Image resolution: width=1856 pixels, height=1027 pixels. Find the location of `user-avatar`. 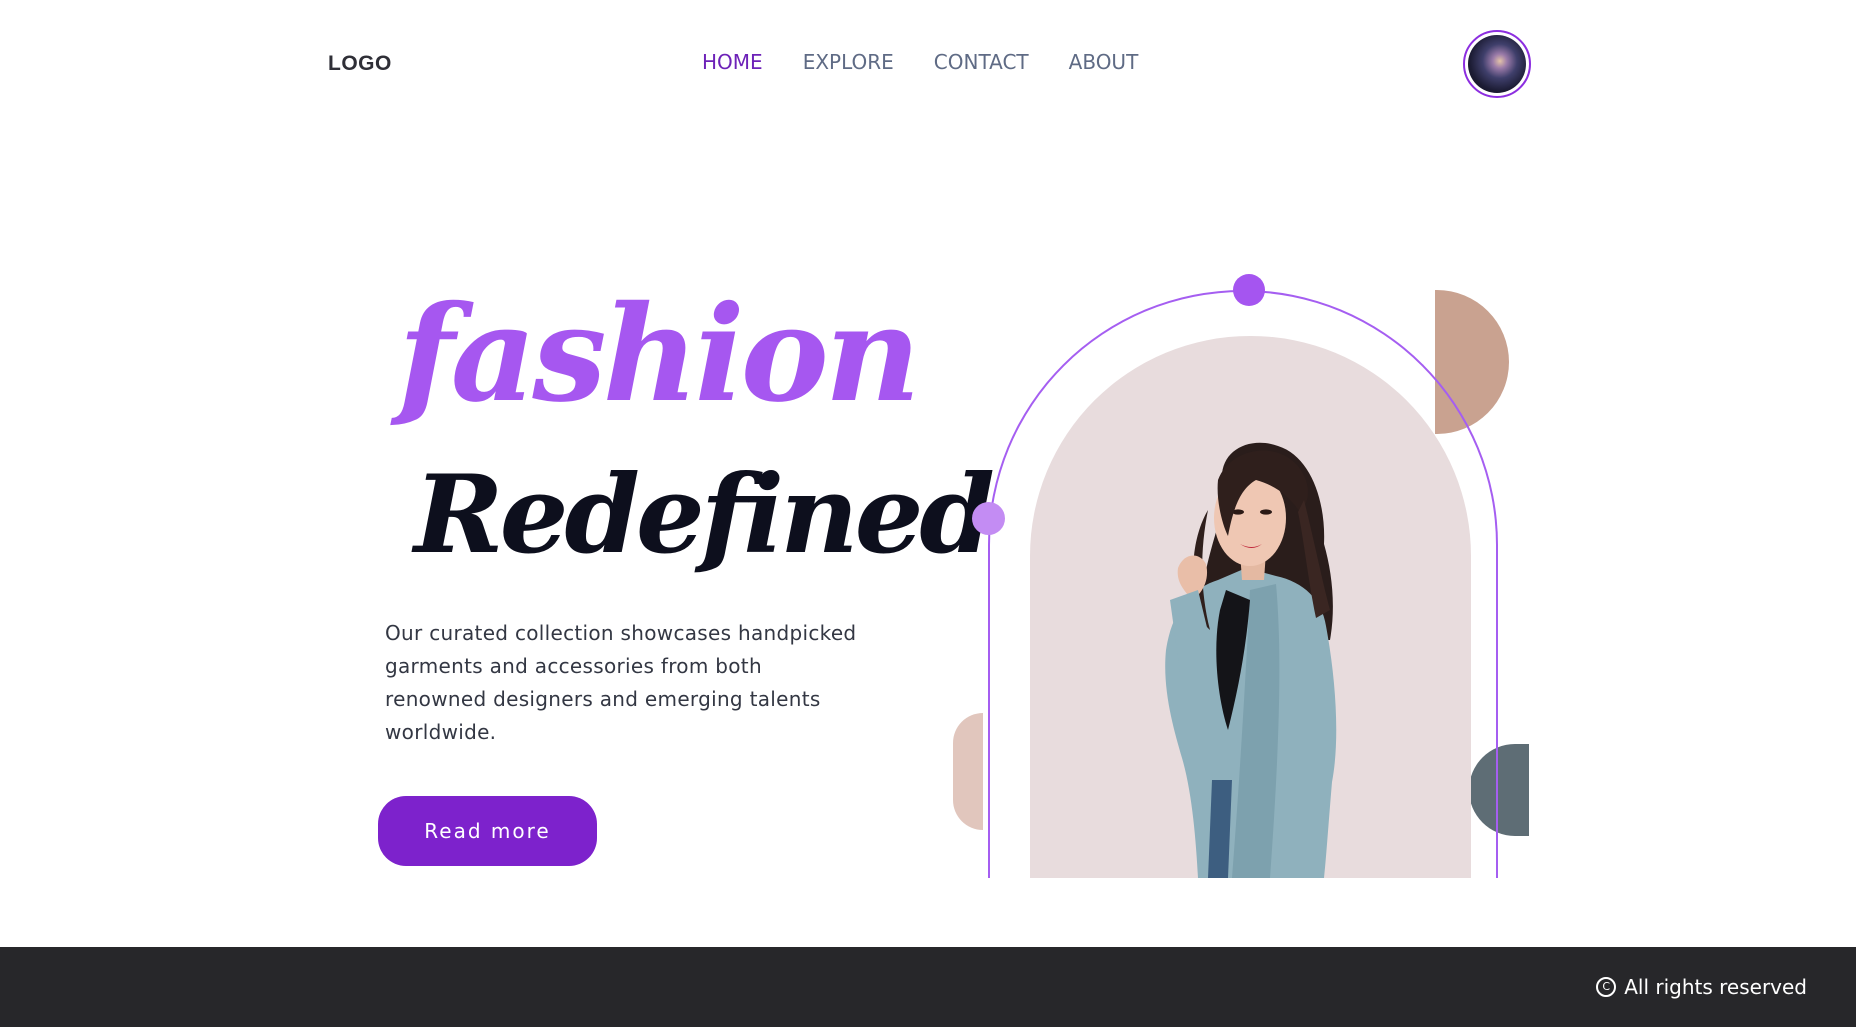

user-avatar is located at coordinates (1497, 64).